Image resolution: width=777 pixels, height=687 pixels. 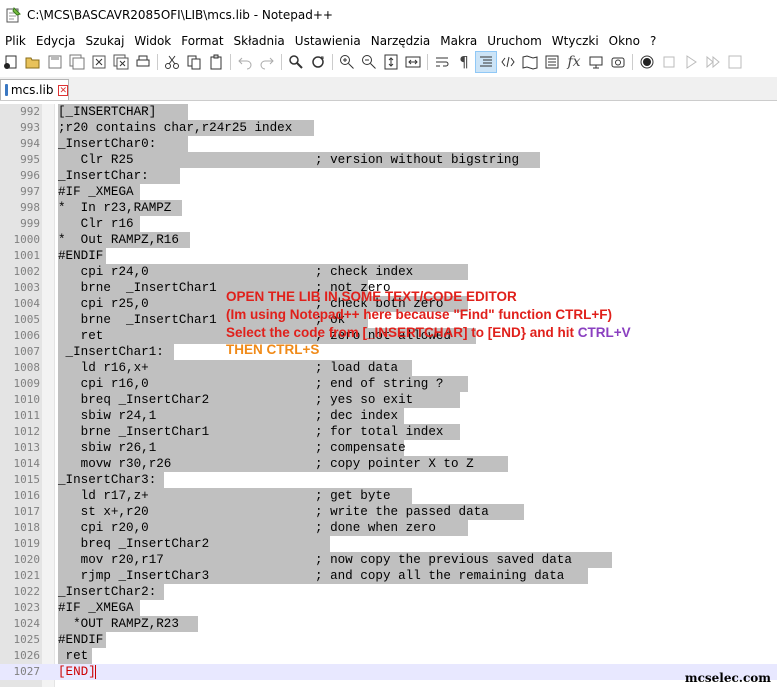 What do you see at coordinates (735, 62) in the screenshot?
I see `save-macro-icon` at bounding box center [735, 62].